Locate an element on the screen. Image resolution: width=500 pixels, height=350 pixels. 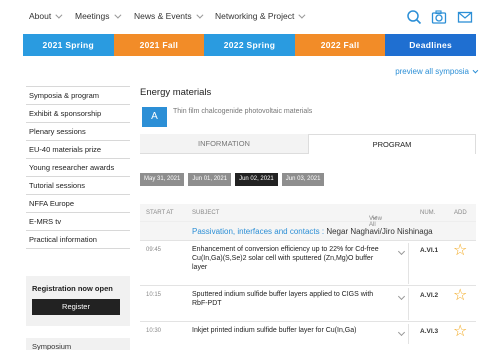
date-jun-03: Jun 03, 2021 is located at coordinates (303, 179).